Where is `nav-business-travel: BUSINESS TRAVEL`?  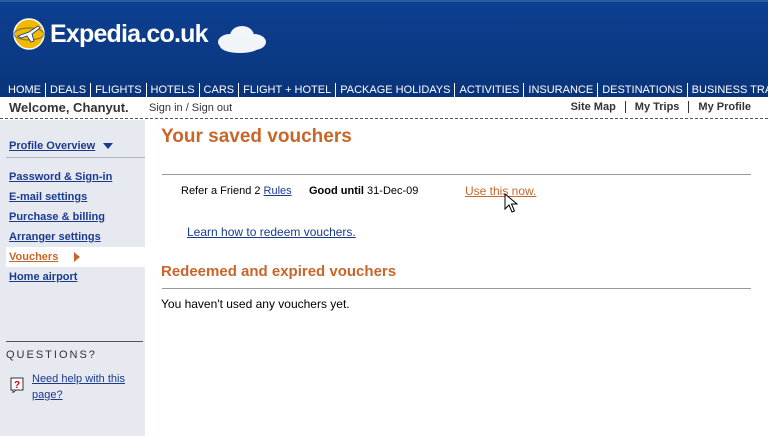
nav-business-travel: BUSINESS TRAVEL is located at coordinates (727, 90).